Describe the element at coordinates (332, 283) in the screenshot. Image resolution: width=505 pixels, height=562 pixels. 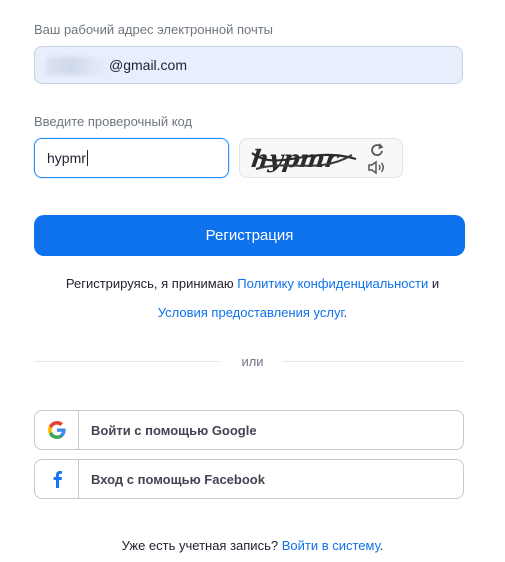
I see `privacy-policy-link: Политику конфиденциальности` at that location.